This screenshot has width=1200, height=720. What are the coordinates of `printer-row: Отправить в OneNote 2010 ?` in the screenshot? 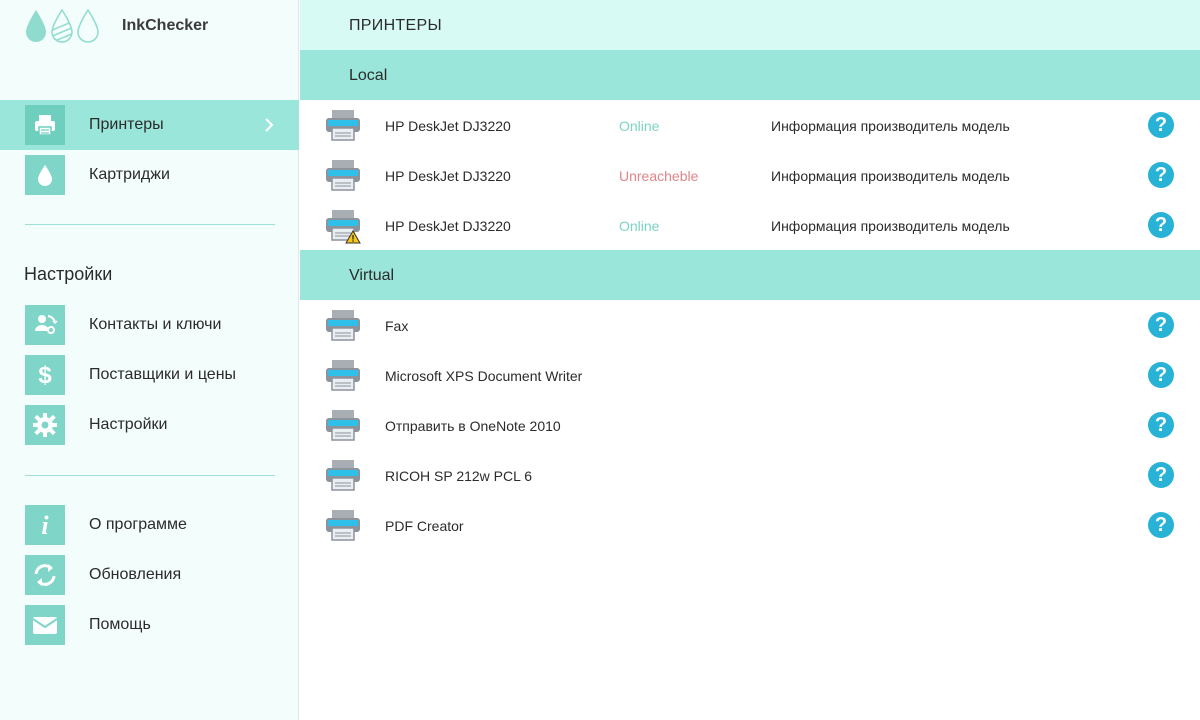 It's located at (750, 425).